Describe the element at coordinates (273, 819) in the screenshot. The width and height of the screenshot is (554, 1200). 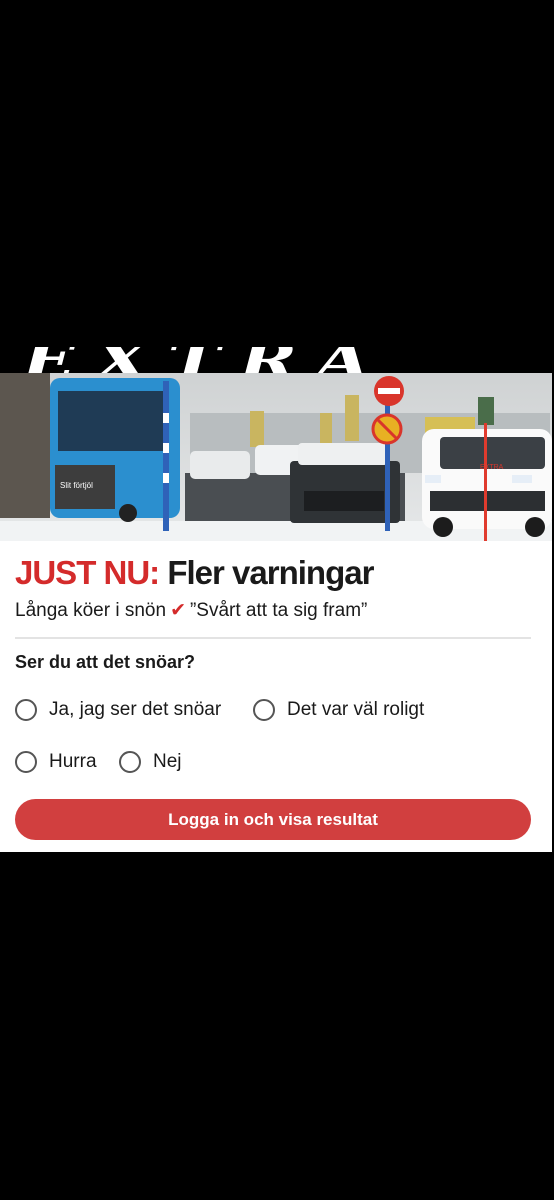
I see `login-show-results-button: Logga in och visa resultat` at that location.